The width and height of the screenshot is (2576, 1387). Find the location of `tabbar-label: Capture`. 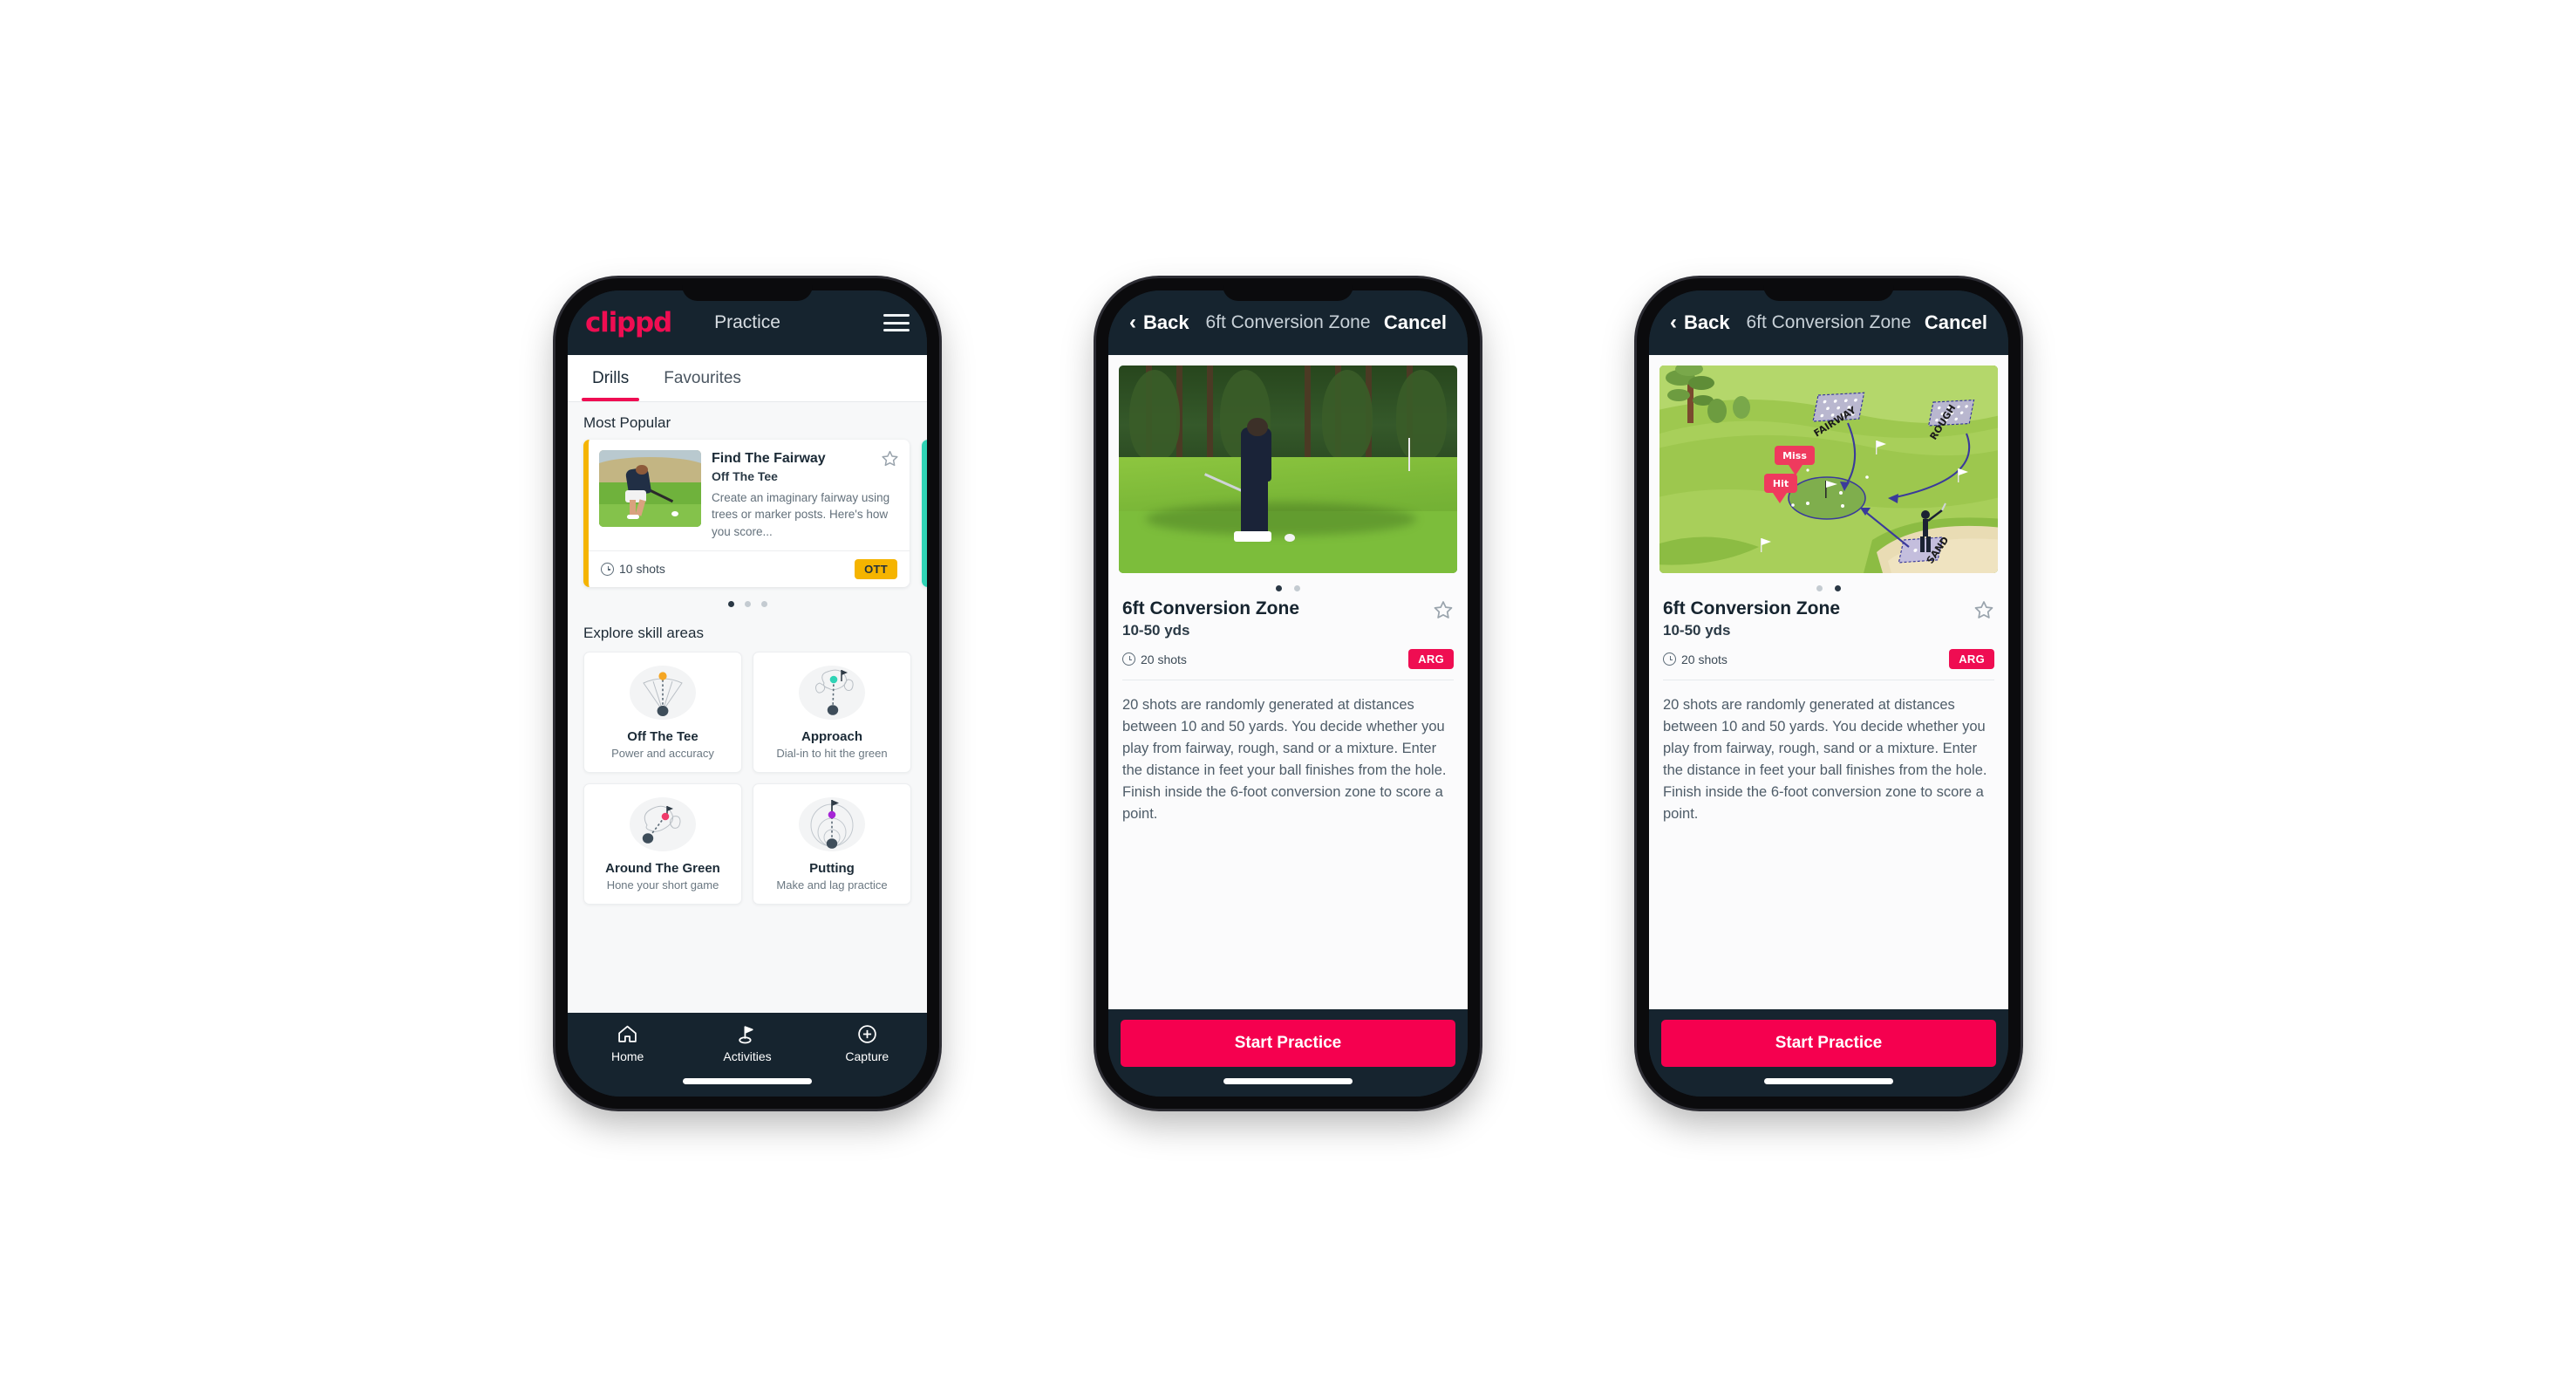

tabbar-label: Capture is located at coordinates (867, 1056).